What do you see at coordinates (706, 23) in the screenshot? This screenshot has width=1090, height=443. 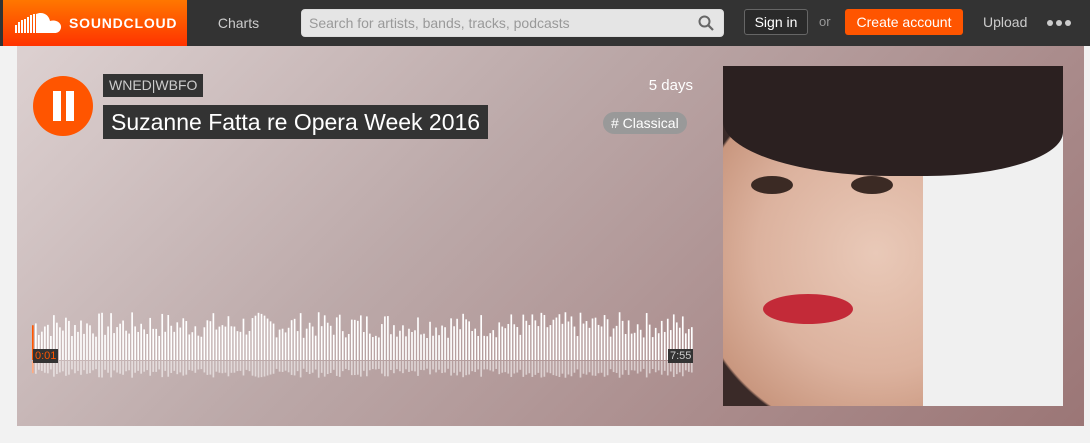 I see `search-icon` at bounding box center [706, 23].